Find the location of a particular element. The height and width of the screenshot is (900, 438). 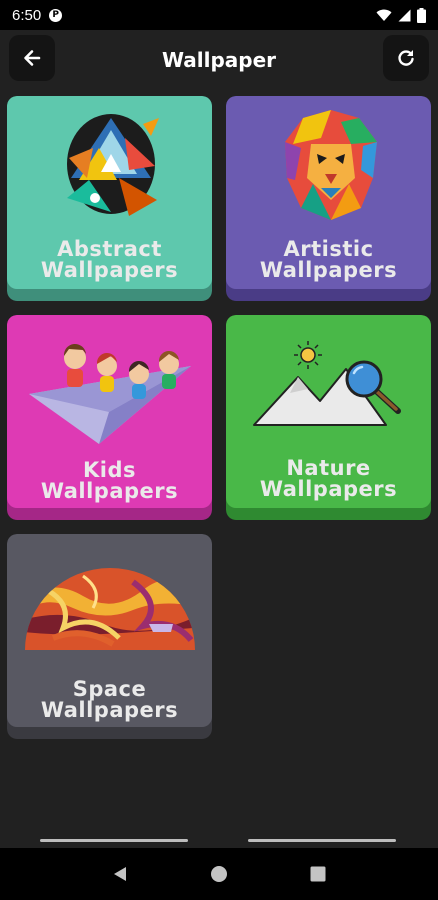

status-time: 6:50 is located at coordinates (27, 15).